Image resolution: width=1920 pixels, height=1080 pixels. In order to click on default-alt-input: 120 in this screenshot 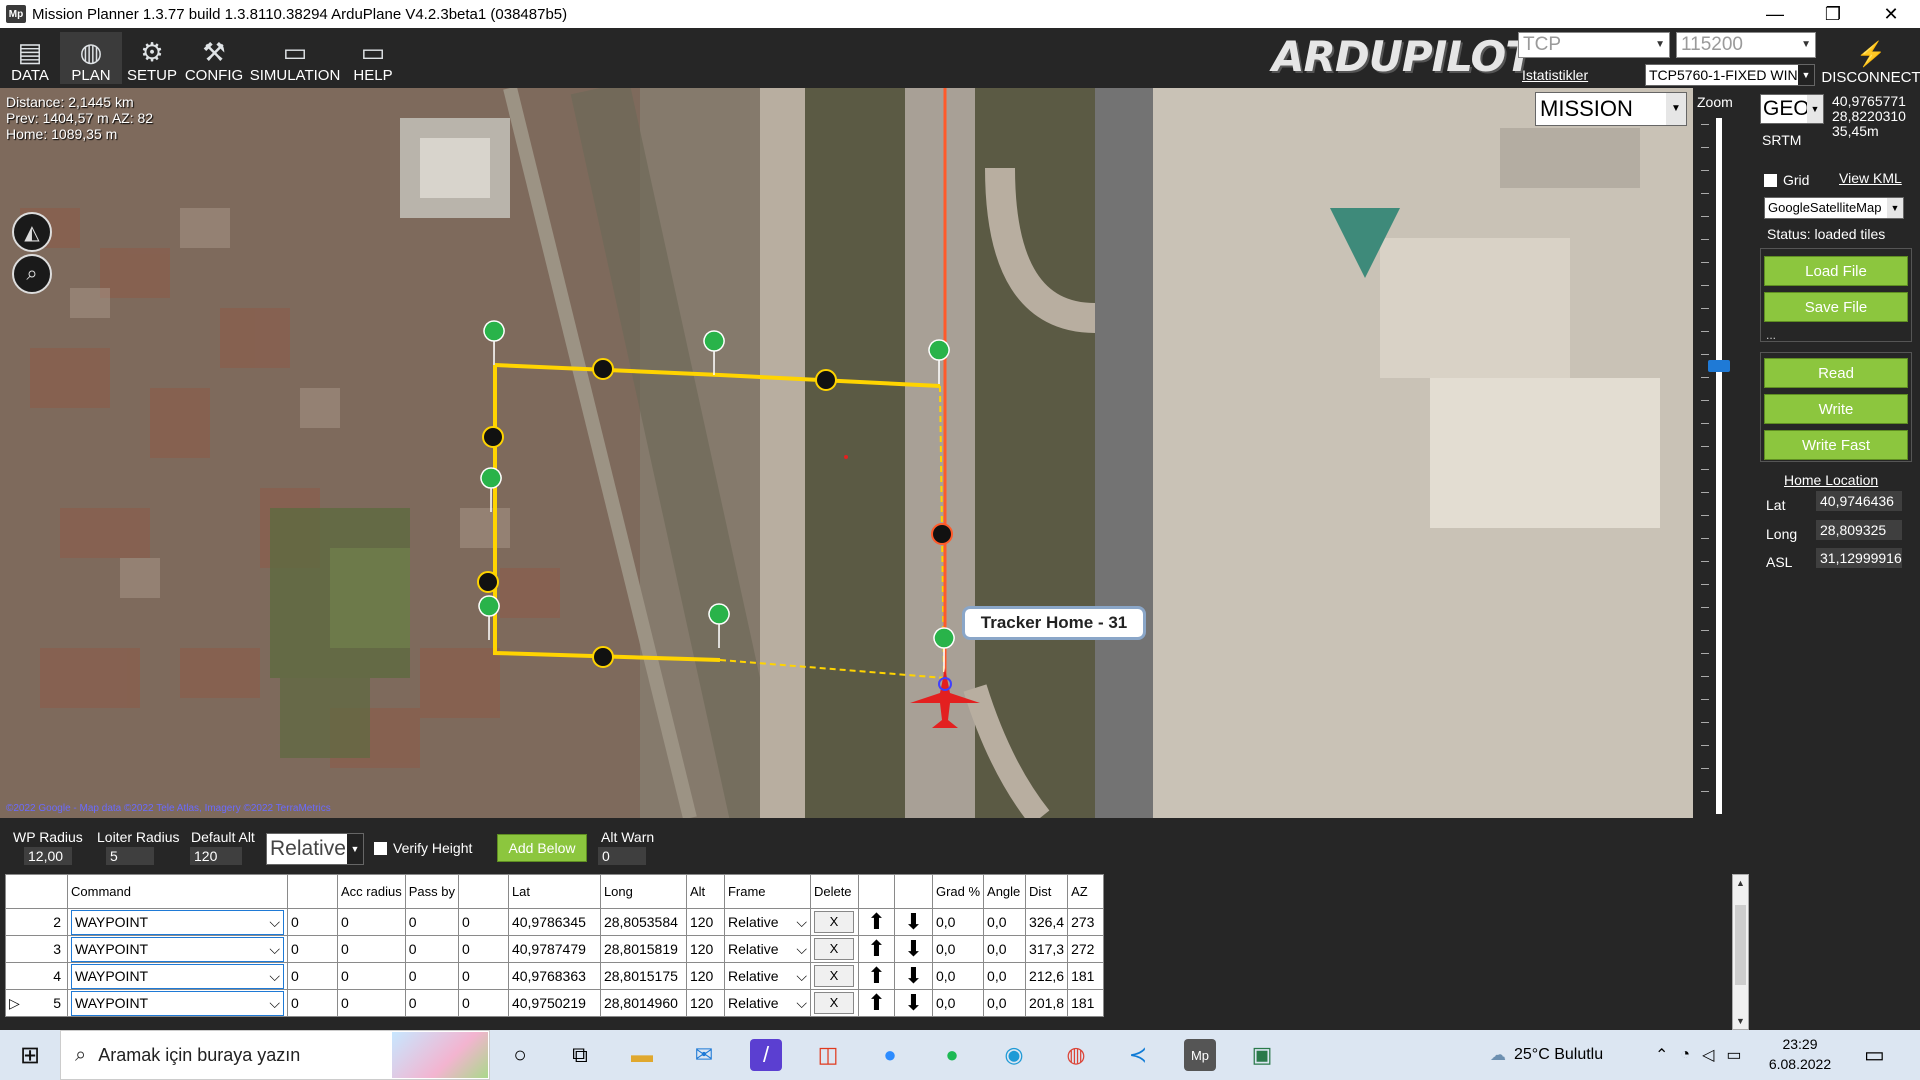, I will do `click(216, 856)`.